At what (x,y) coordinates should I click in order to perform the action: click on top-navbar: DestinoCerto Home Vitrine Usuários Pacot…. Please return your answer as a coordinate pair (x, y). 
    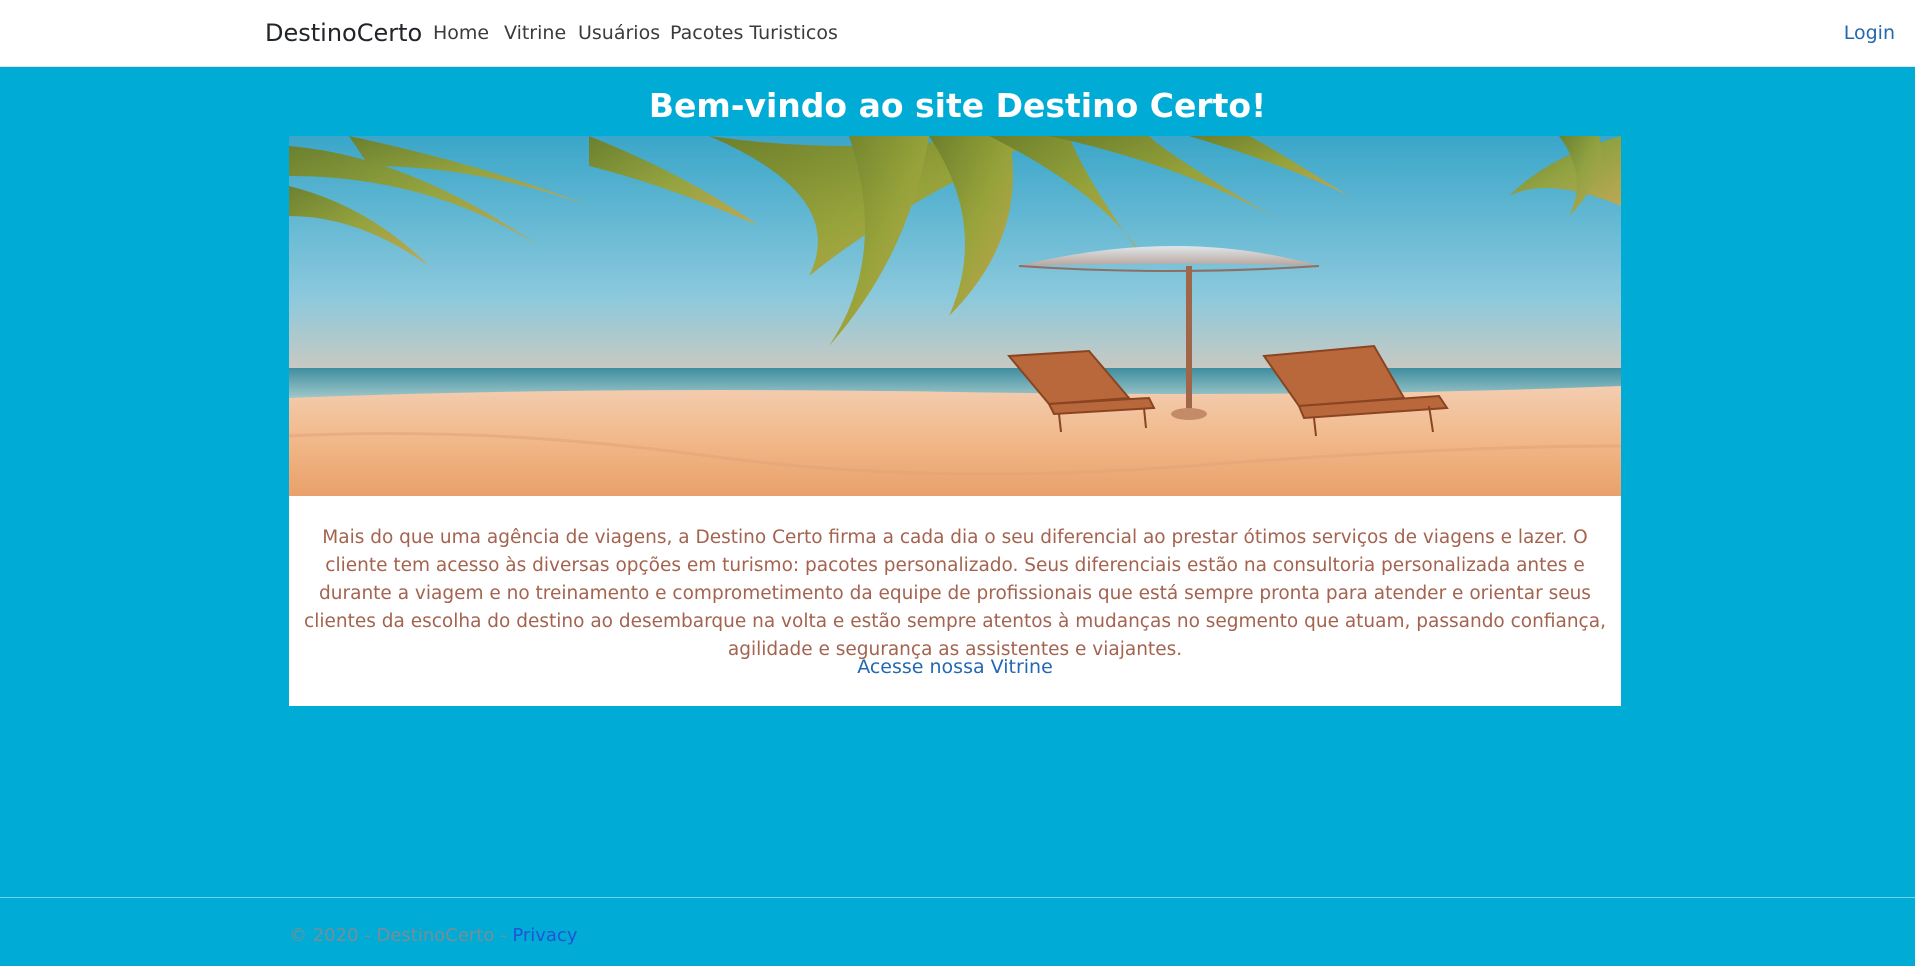
    Looking at the image, I should click on (957, 33).